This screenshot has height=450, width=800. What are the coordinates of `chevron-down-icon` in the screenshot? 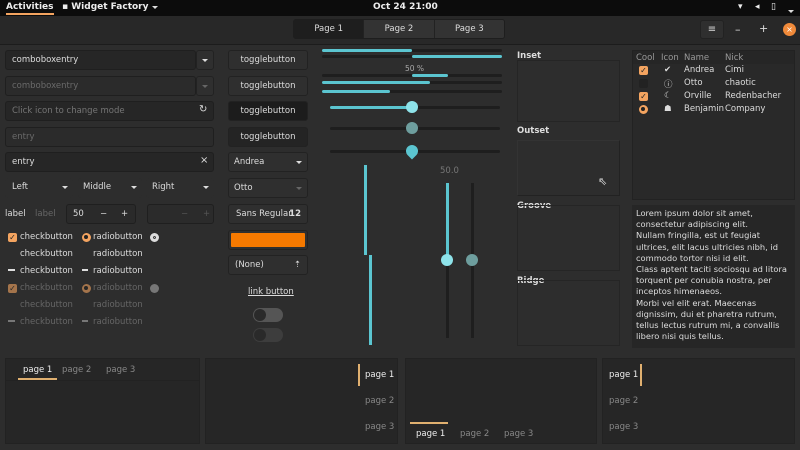 It's located at (154, 7).